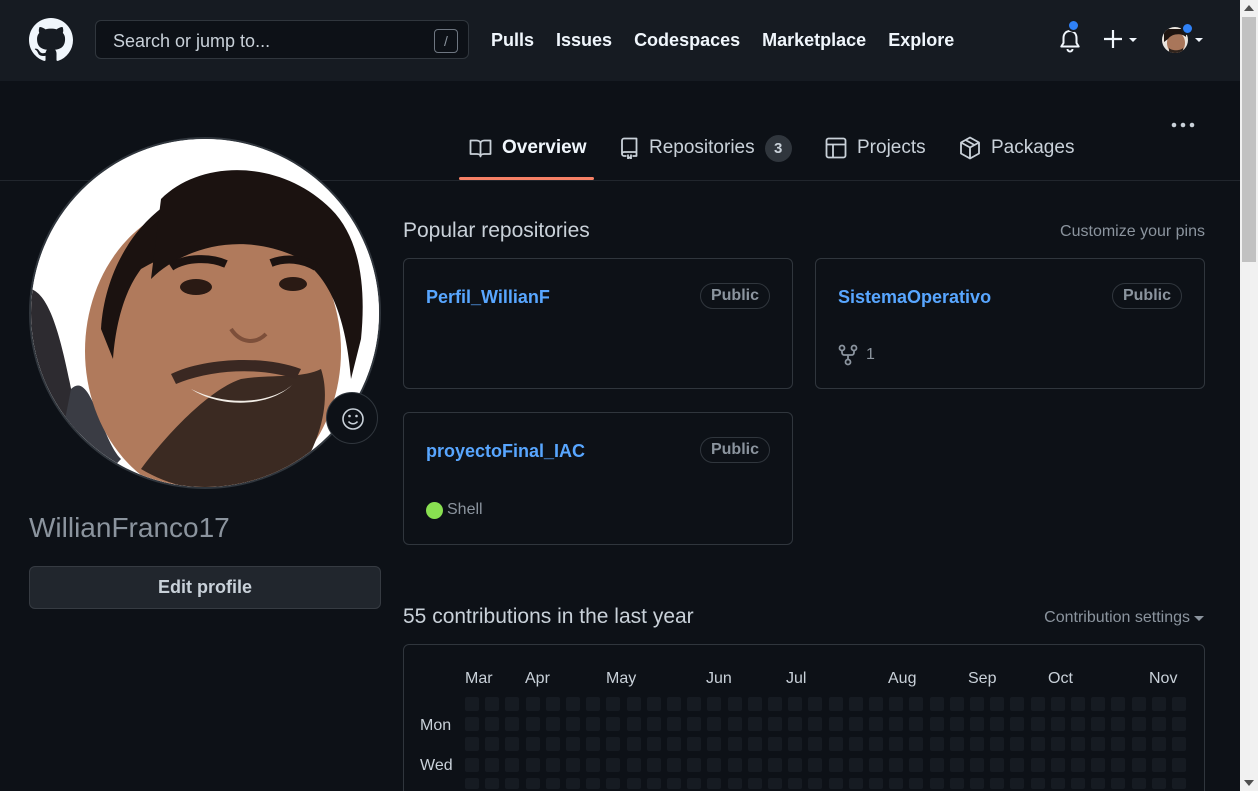 The image size is (1258, 791). Describe the element at coordinates (1124, 618) in the screenshot. I see `contribution-settings-dropdown: Contribution settings` at that location.